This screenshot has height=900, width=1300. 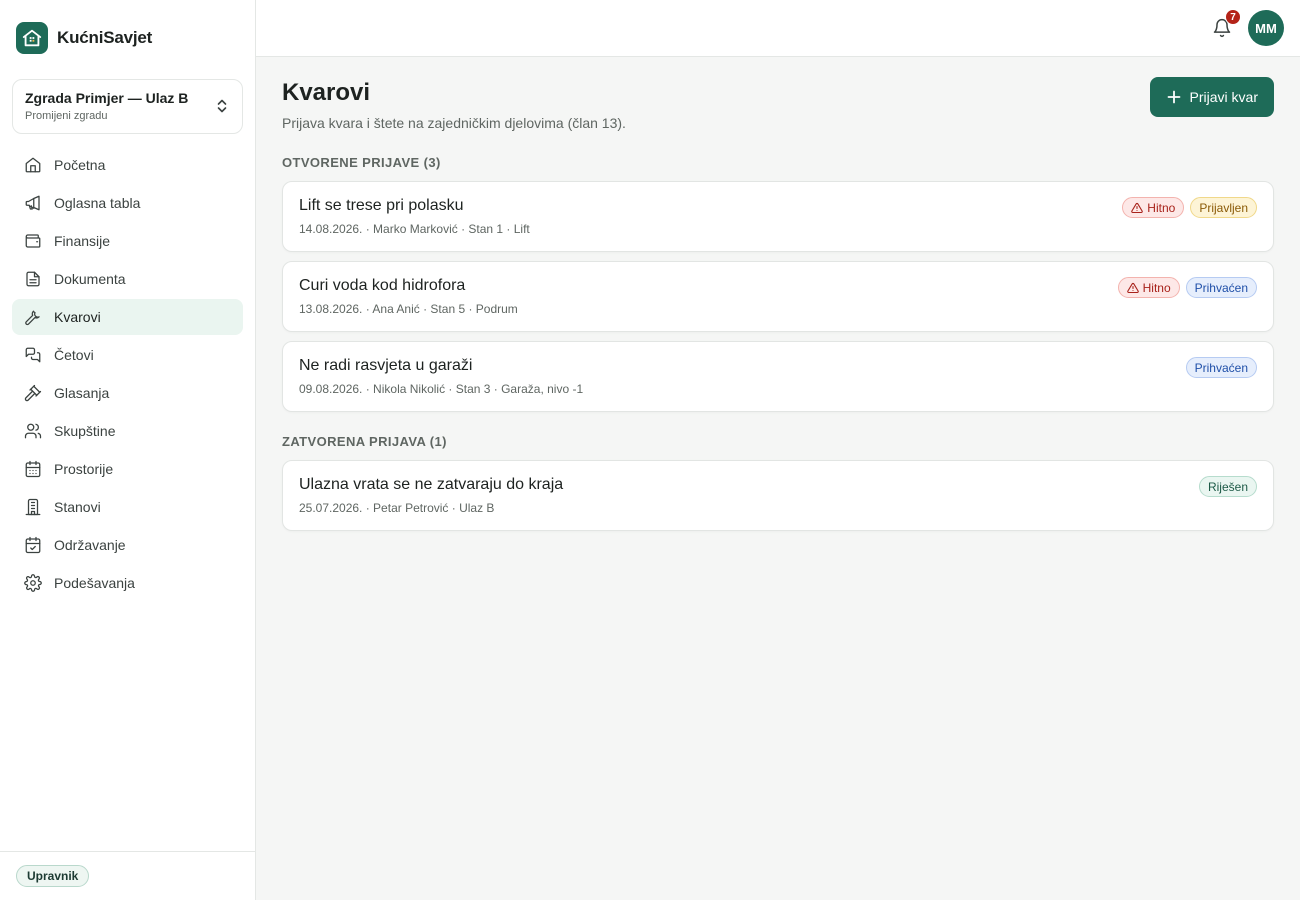 I want to click on chevrons-up-down-icon, so click(x=222, y=106).